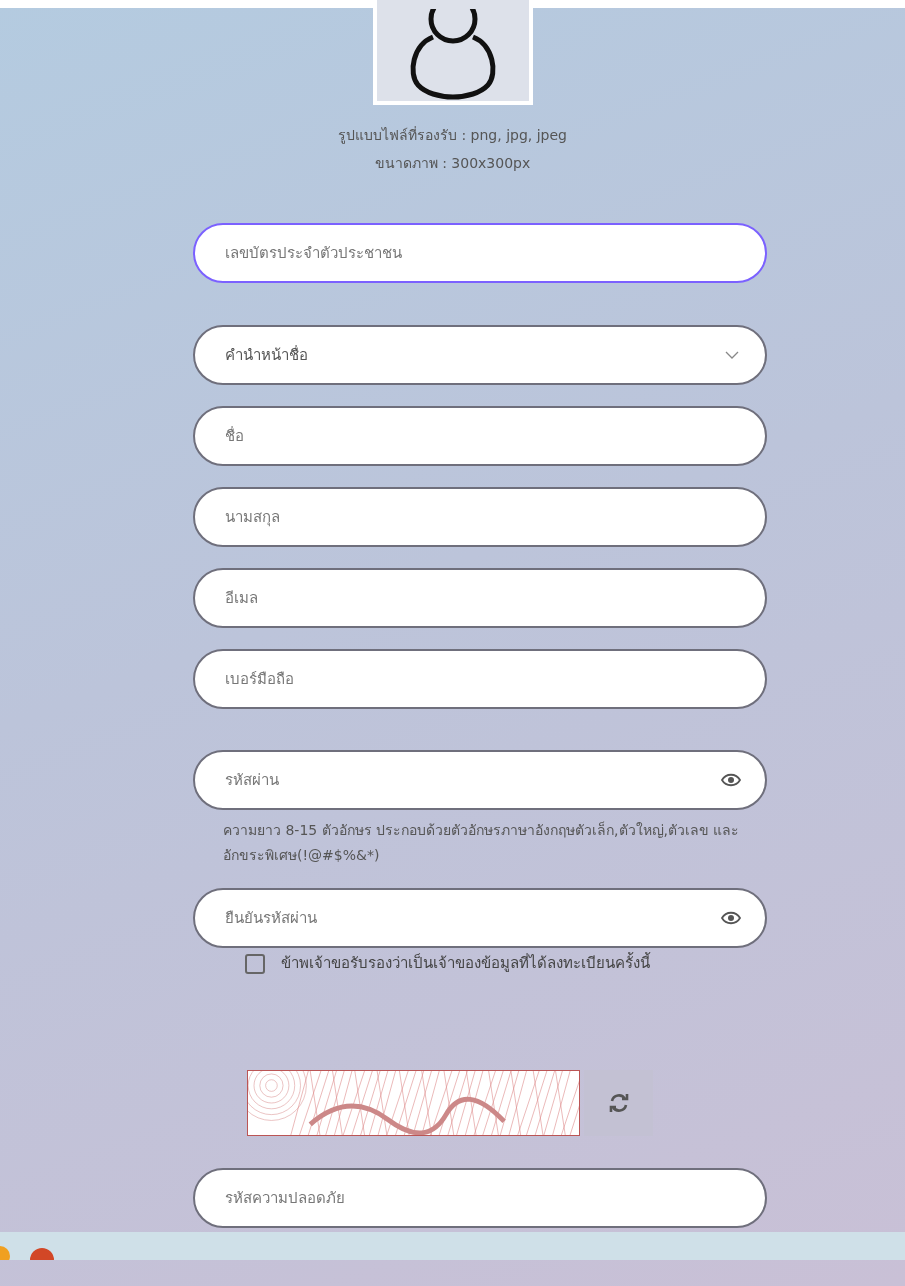 The height and width of the screenshot is (1286, 905). What do you see at coordinates (480, 780) in the screenshot?
I see `password-field: รหัสผ่าน` at bounding box center [480, 780].